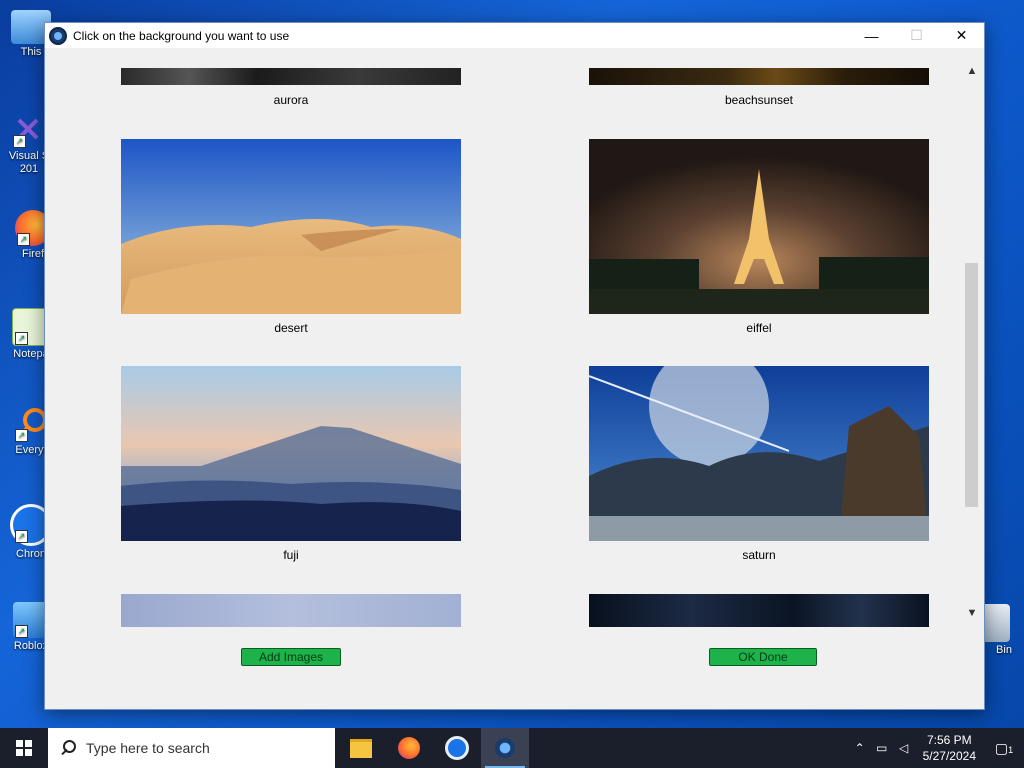  I want to click on clock-time: 7:56 PM, so click(949, 740).